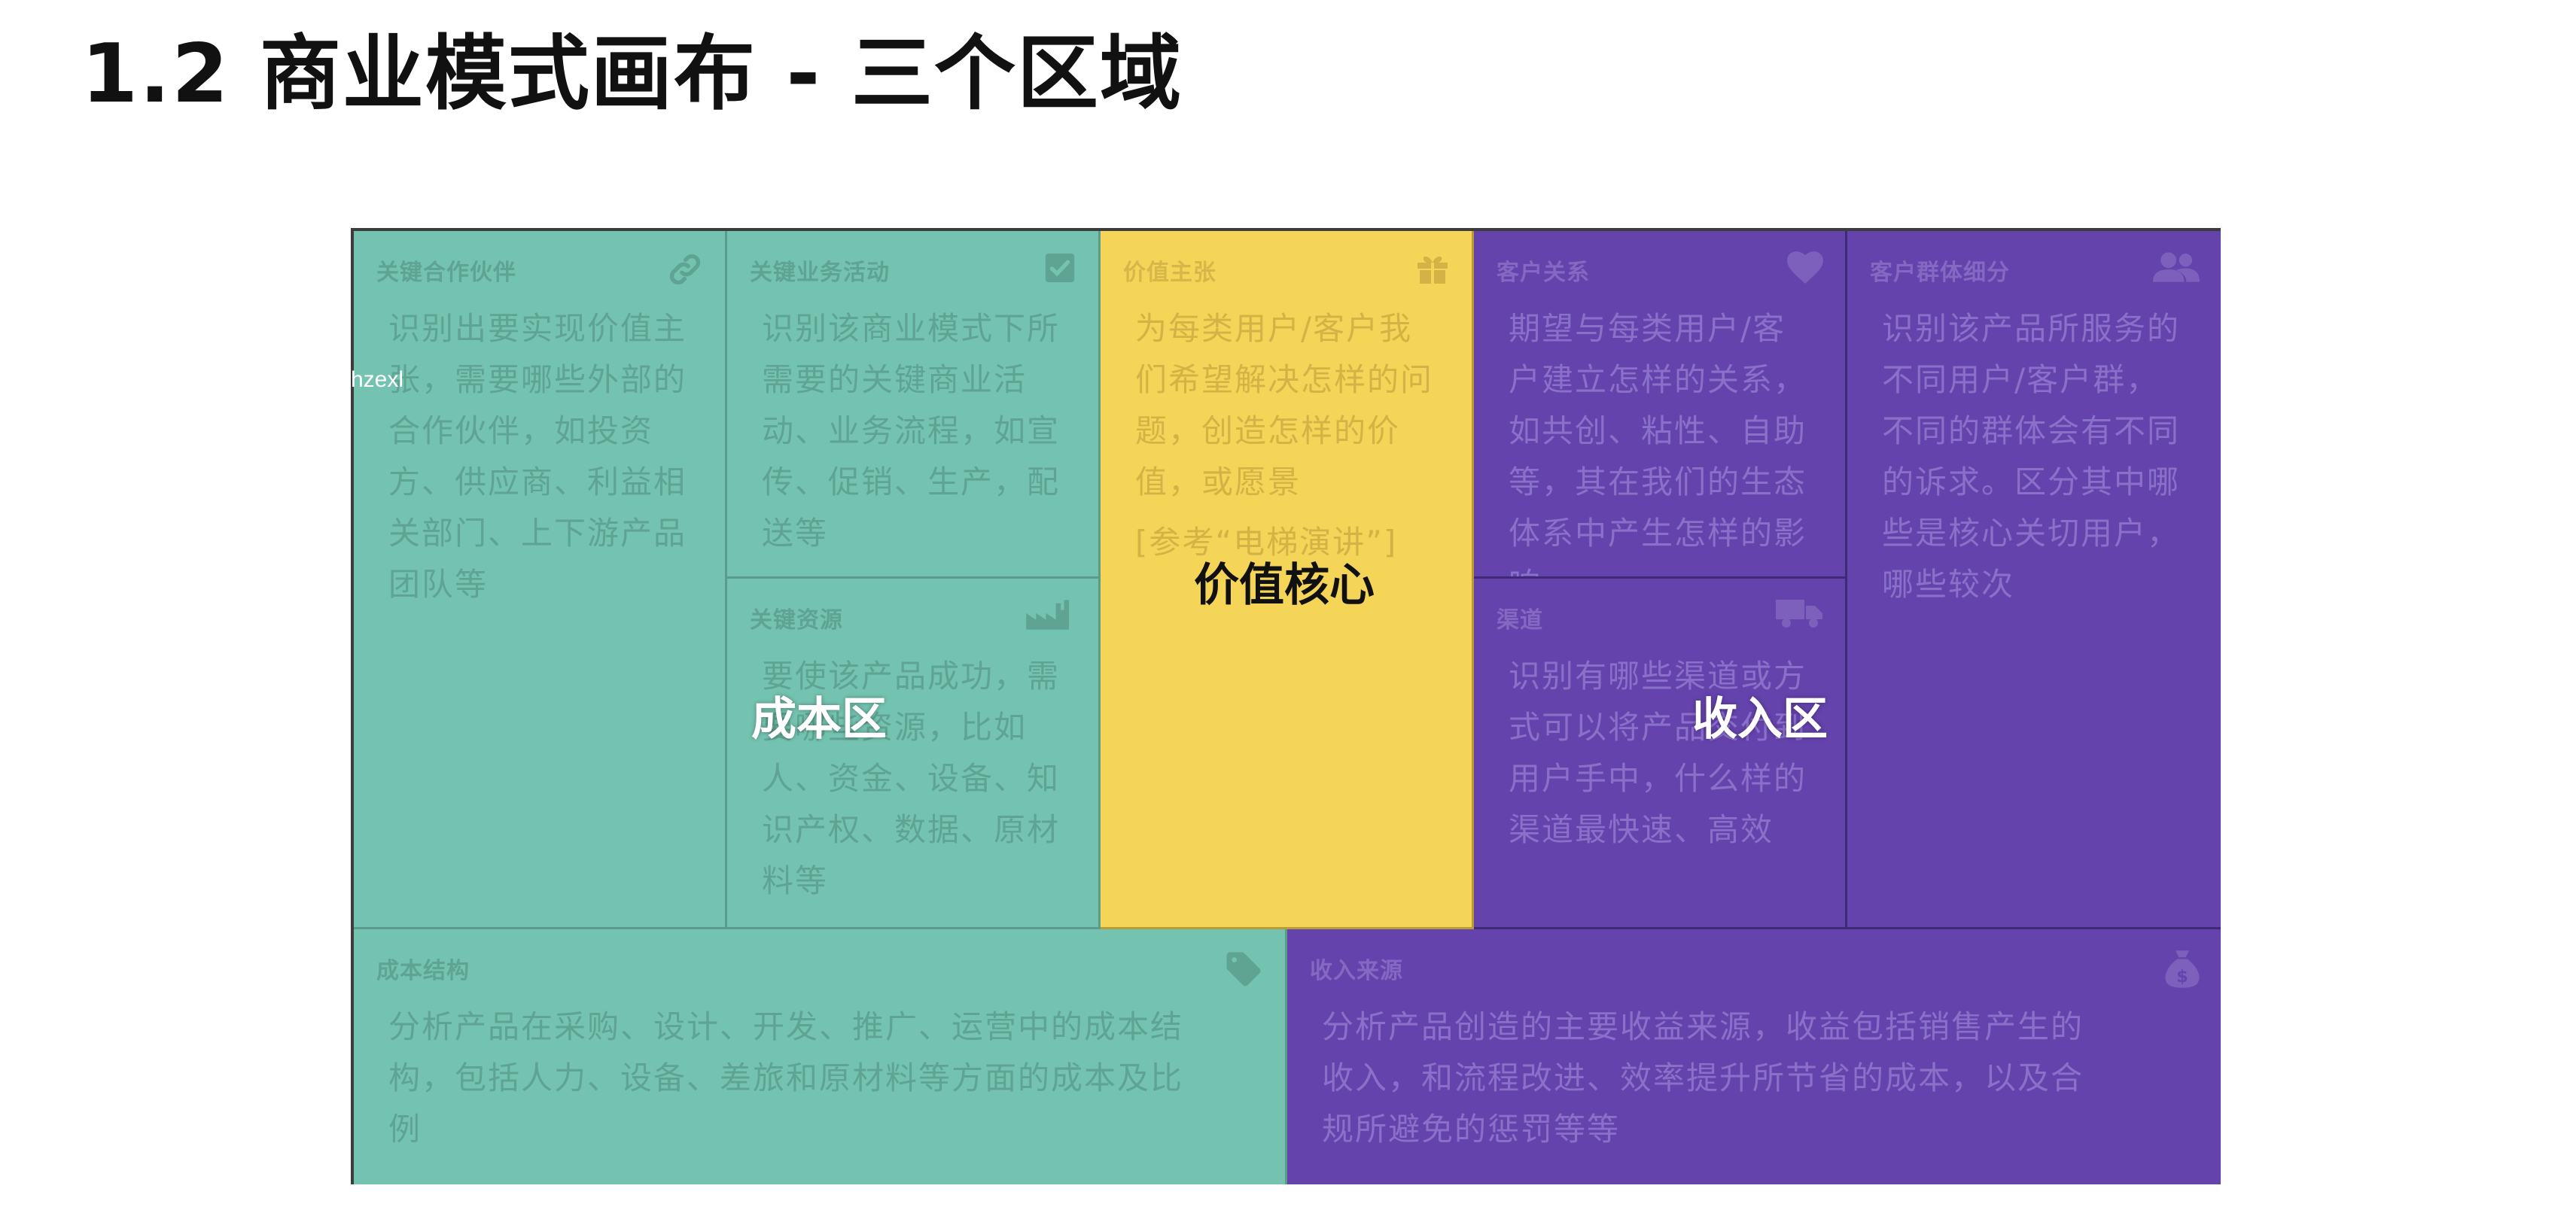  What do you see at coordinates (1940, 273) in the screenshot?
I see `block-title: 客户群体细分` at bounding box center [1940, 273].